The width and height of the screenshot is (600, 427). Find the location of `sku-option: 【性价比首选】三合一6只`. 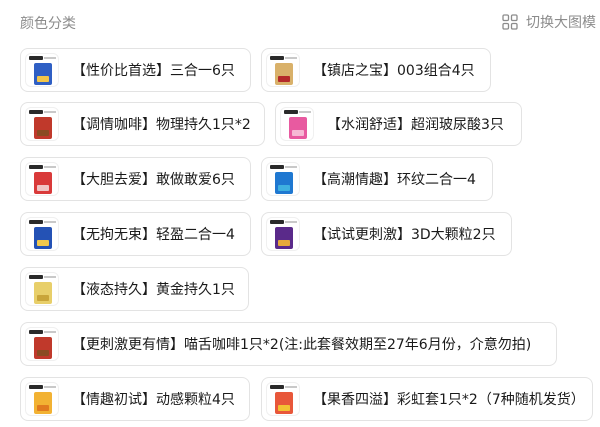

sku-option: 【性价比首选】三合一6只 is located at coordinates (135, 70).